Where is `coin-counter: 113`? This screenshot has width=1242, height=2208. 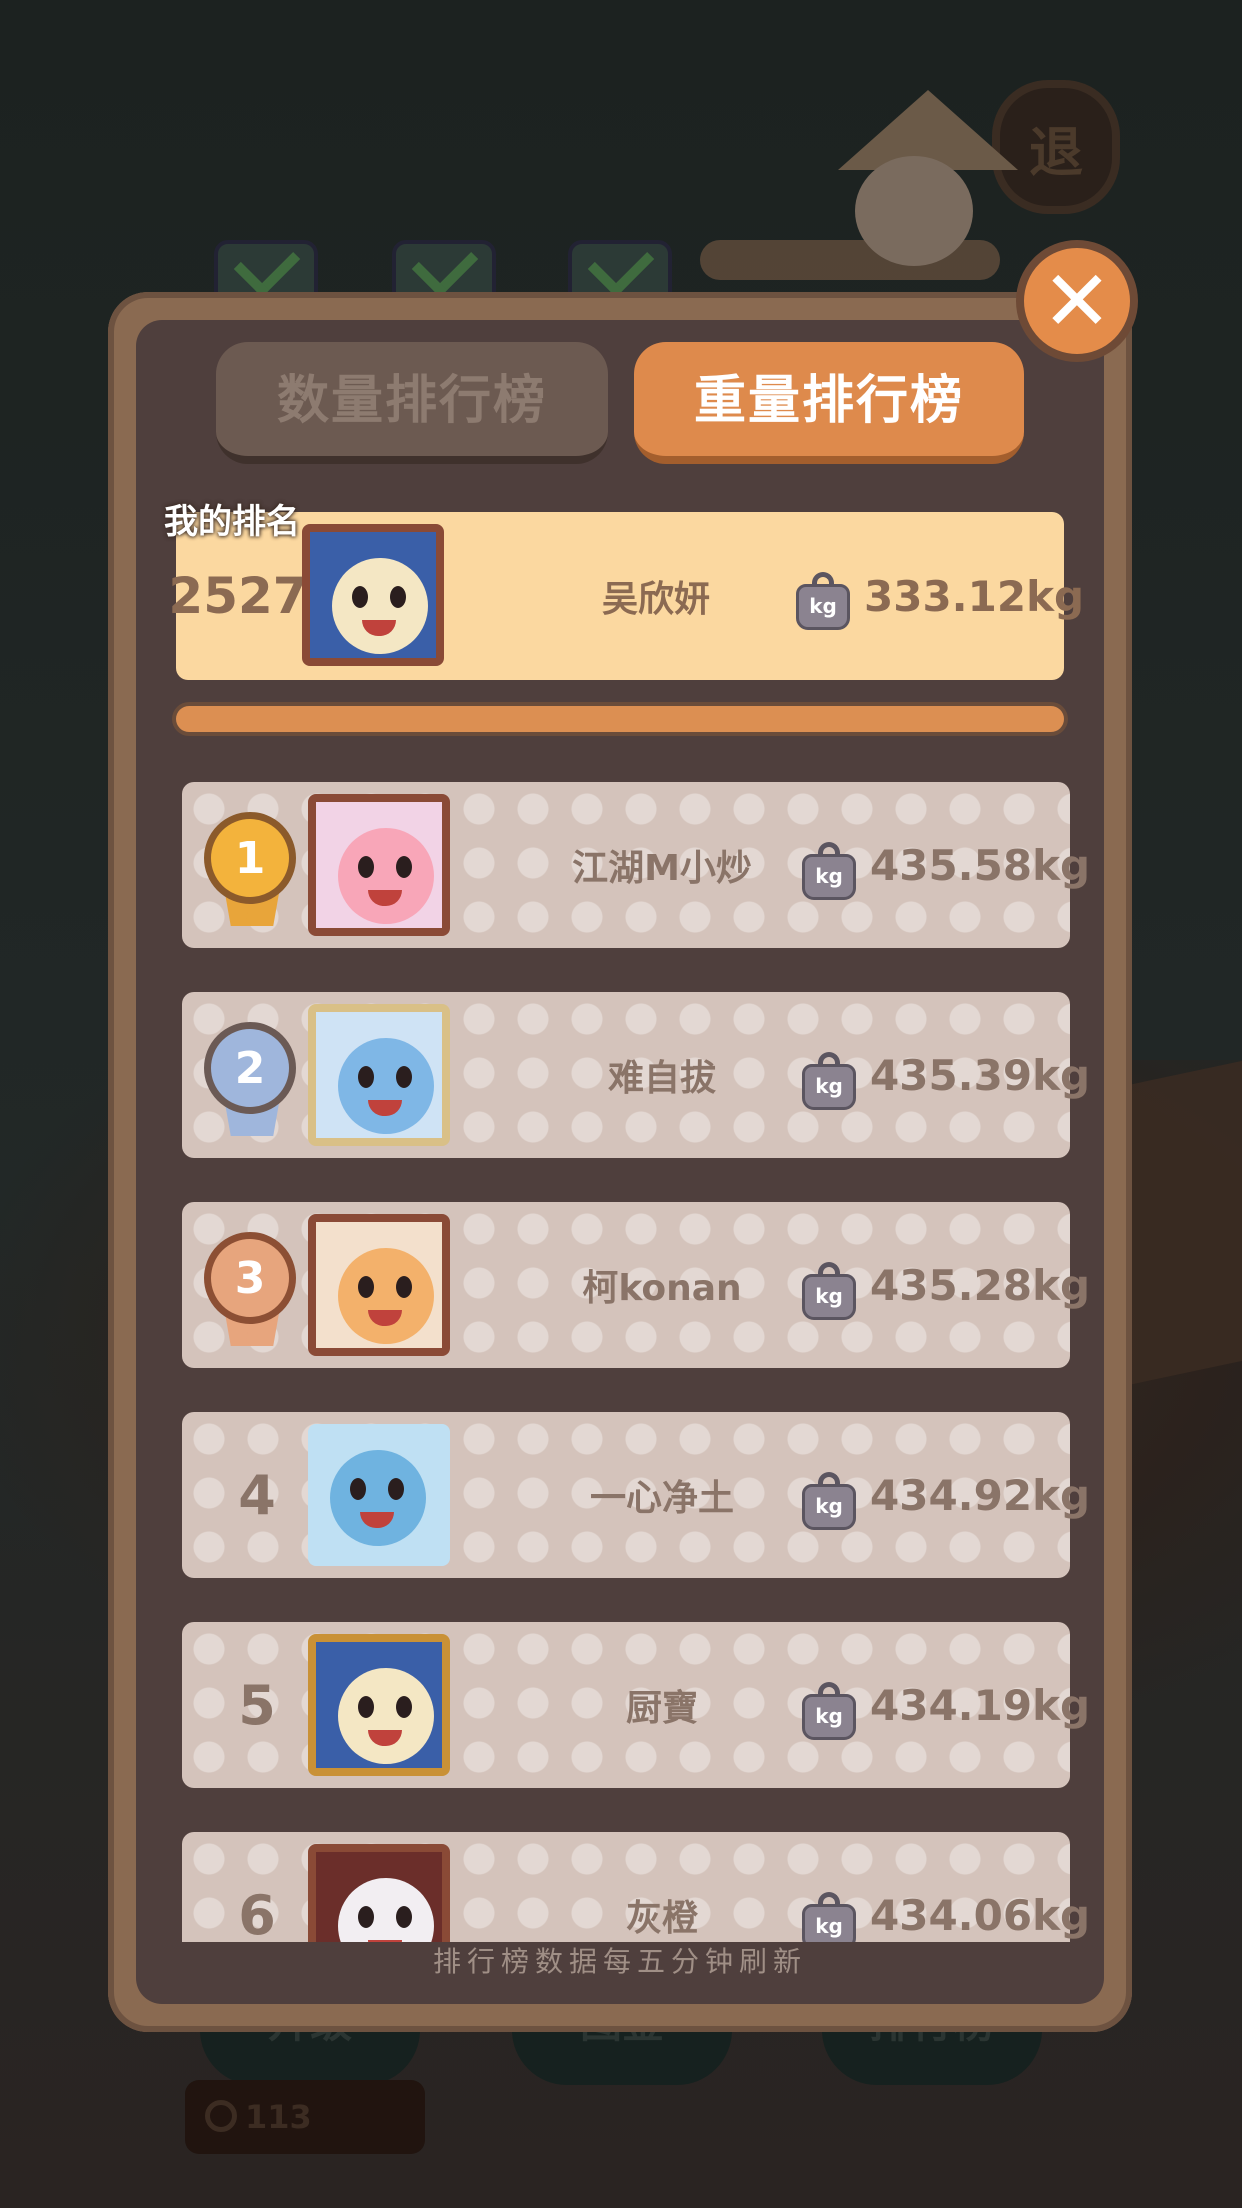 coin-counter: 113 is located at coordinates (305, 2117).